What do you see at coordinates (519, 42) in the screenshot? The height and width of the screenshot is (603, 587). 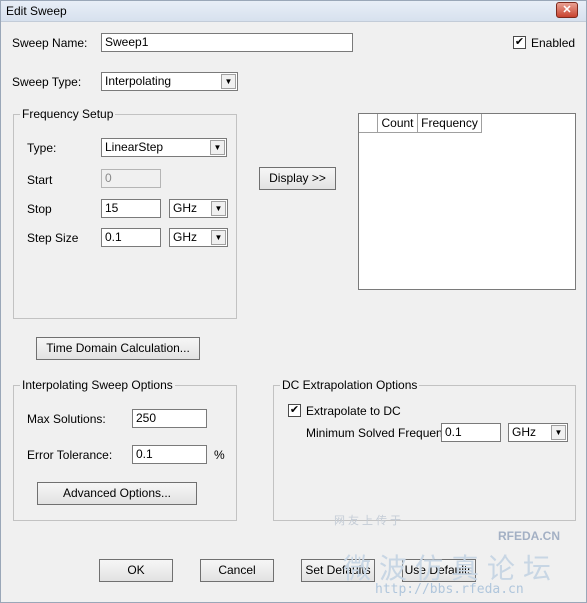 I see `enabled-checkbox: ✔` at bounding box center [519, 42].